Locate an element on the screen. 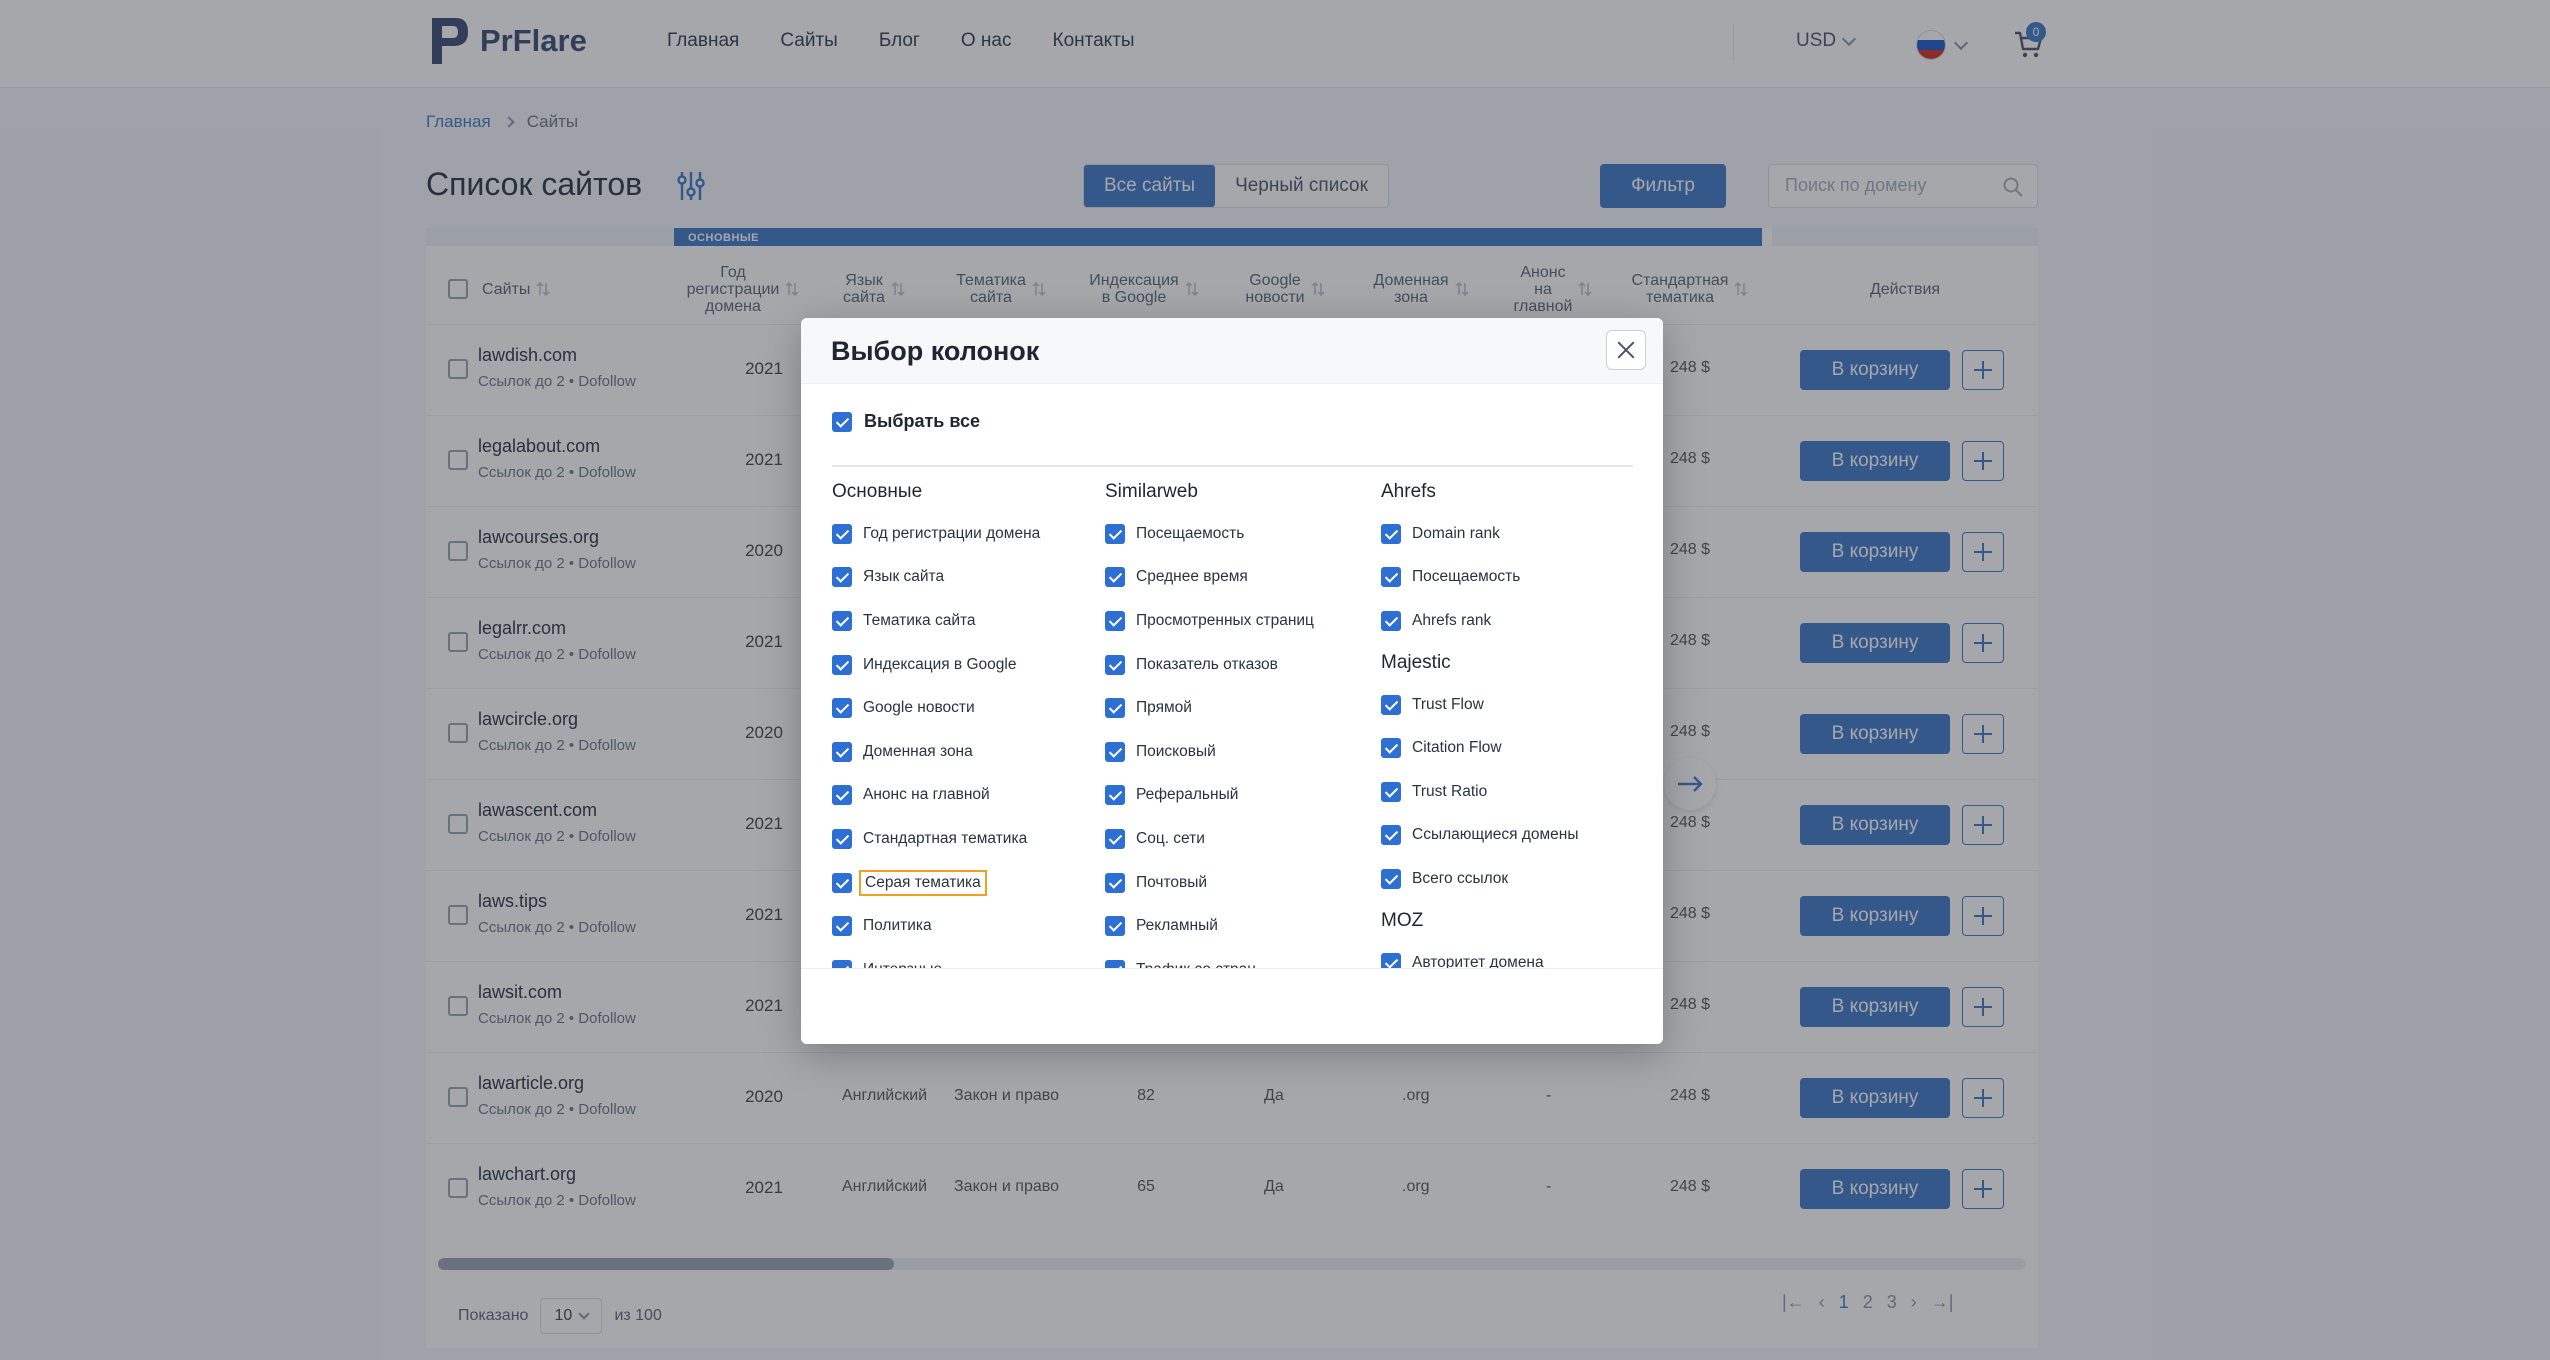 The height and width of the screenshot is (1360, 2550). column-option-label: Citation Flow is located at coordinates (1457, 748).